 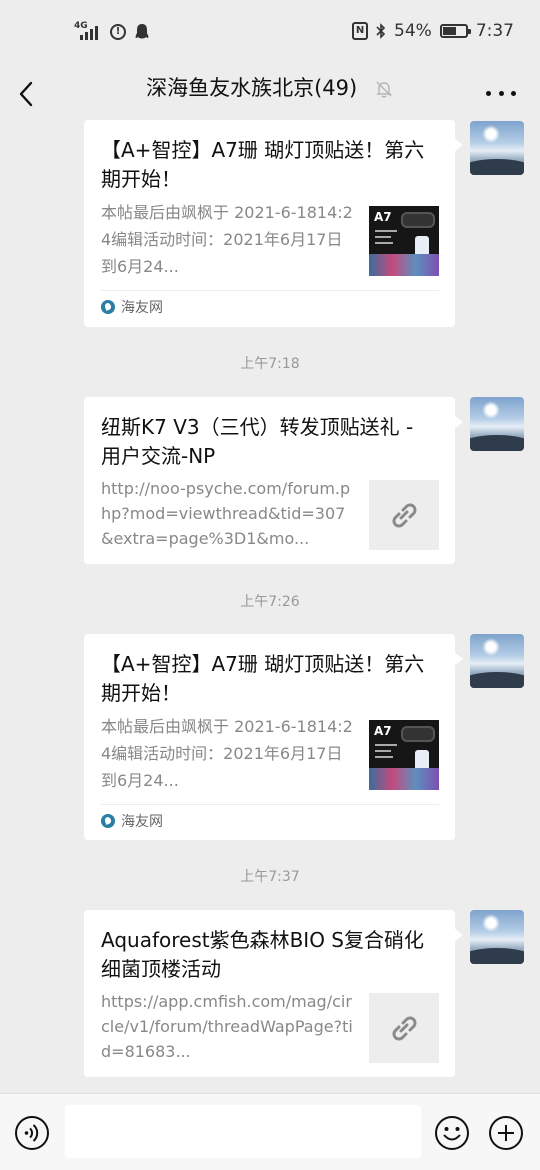 I want to click on chat-input-bar, so click(x=270, y=1131).